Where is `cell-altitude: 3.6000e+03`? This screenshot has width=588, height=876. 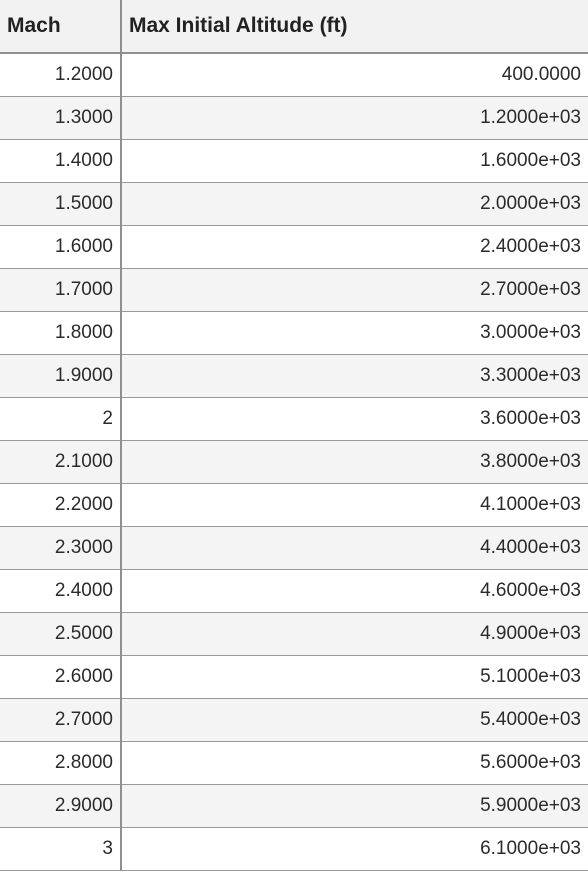
cell-altitude: 3.6000e+03 is located at coordinates (354, 419).